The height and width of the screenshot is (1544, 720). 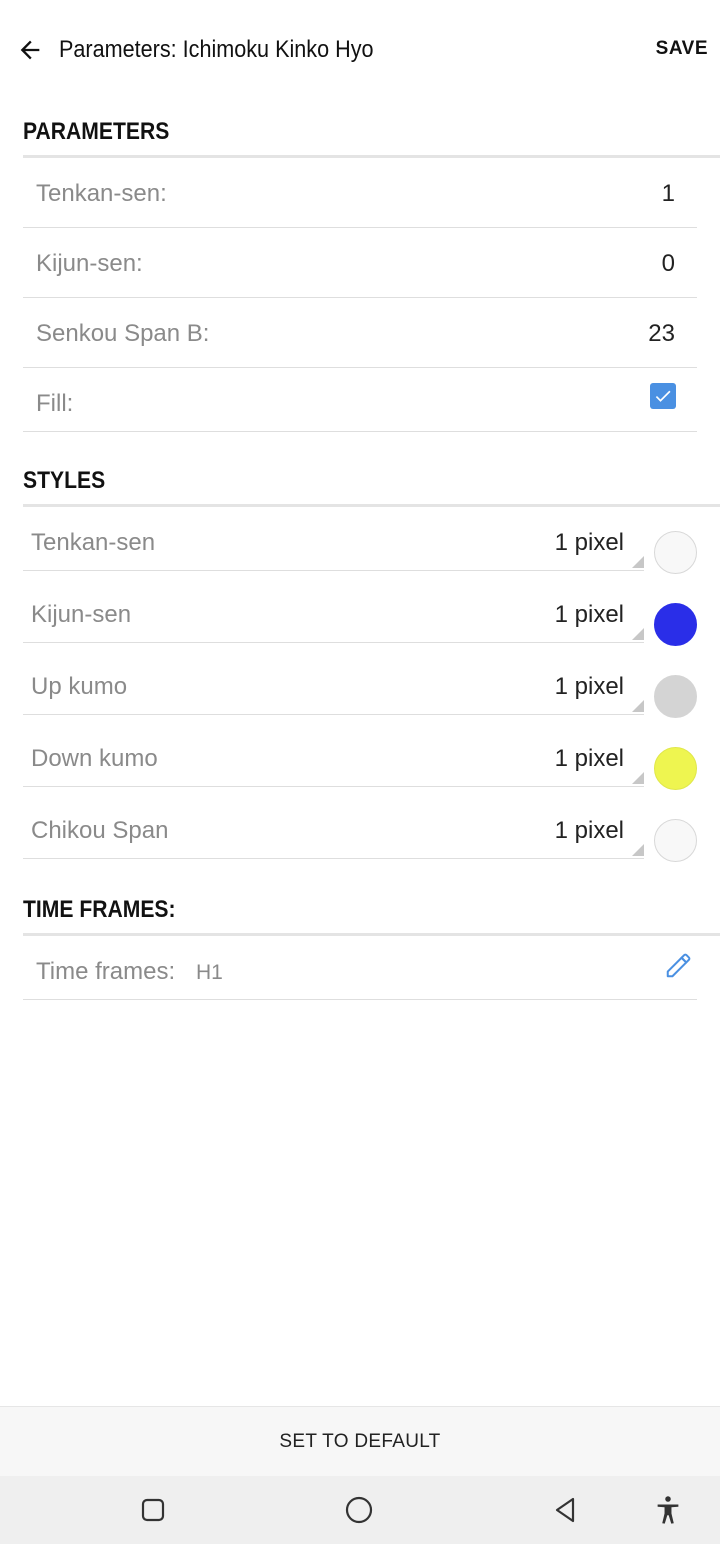 I want to click on recents-square-icon, so click(x=153, y=1510).